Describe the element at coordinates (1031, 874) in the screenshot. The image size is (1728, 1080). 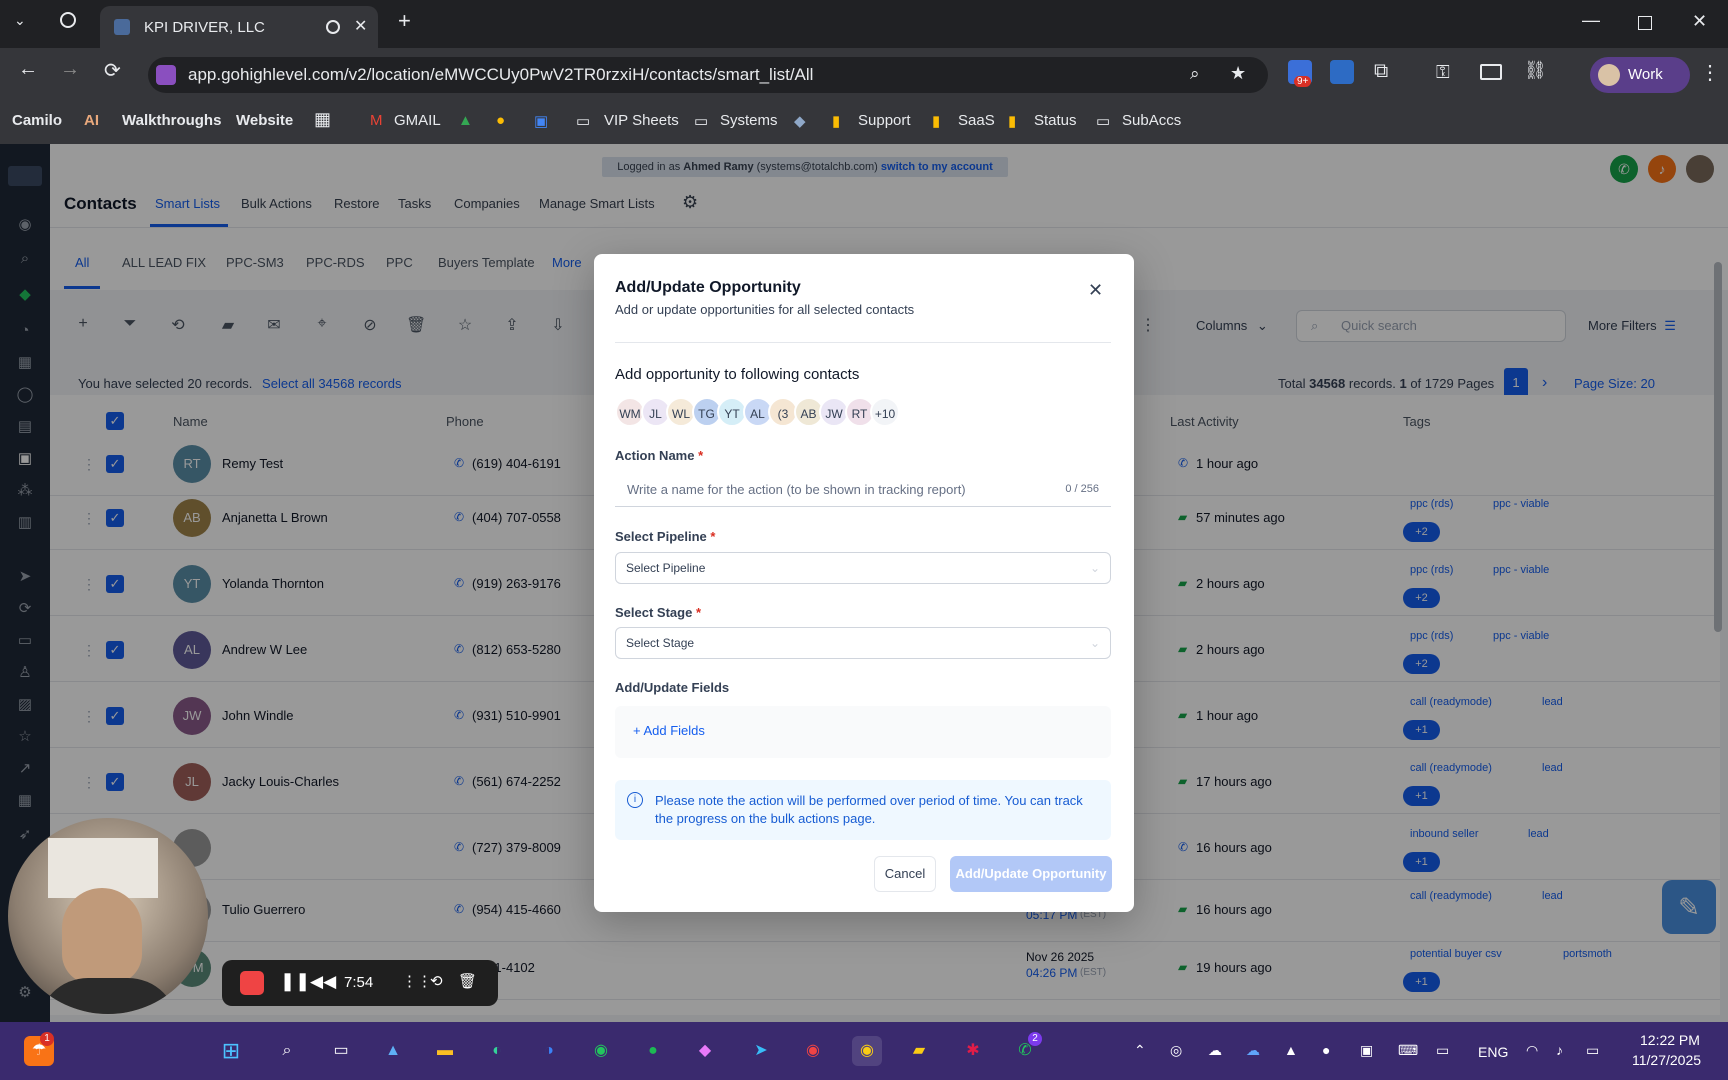
I see `add-update-opportunity-button: Add/Update Opportunity` at that location.